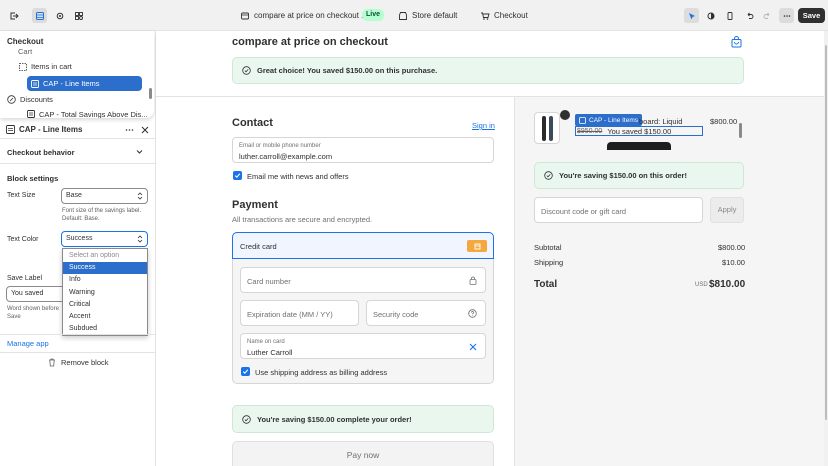 The image size is (828, 466). What do you see at coordinates (732, 247) in the screenshot?
I see `subtotal-value: $800.00` at bounding box center [732, 247].